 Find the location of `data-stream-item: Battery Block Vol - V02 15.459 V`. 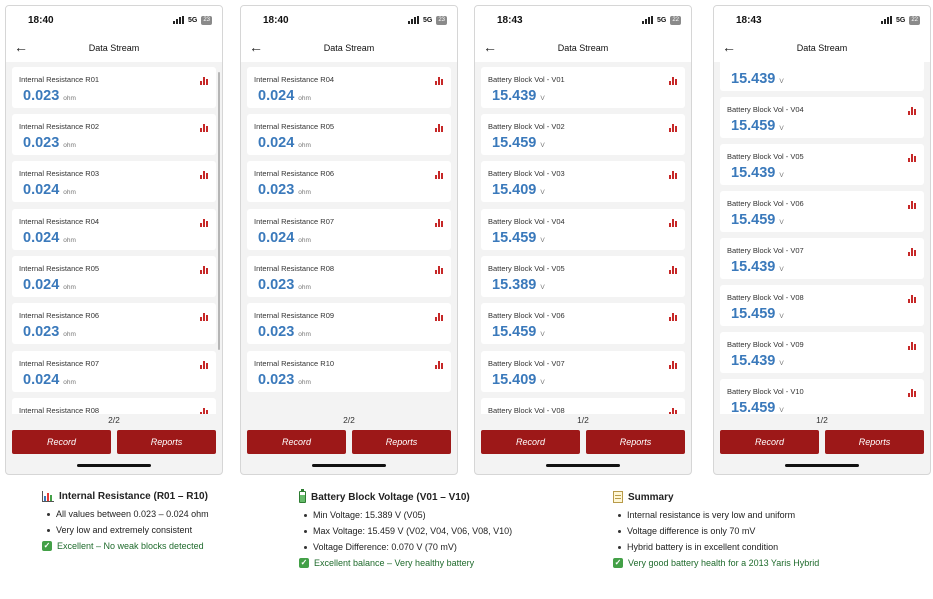

data-stream-item: Battery Block Vol - V02 15.459 V is located at coordinates (583, 134).